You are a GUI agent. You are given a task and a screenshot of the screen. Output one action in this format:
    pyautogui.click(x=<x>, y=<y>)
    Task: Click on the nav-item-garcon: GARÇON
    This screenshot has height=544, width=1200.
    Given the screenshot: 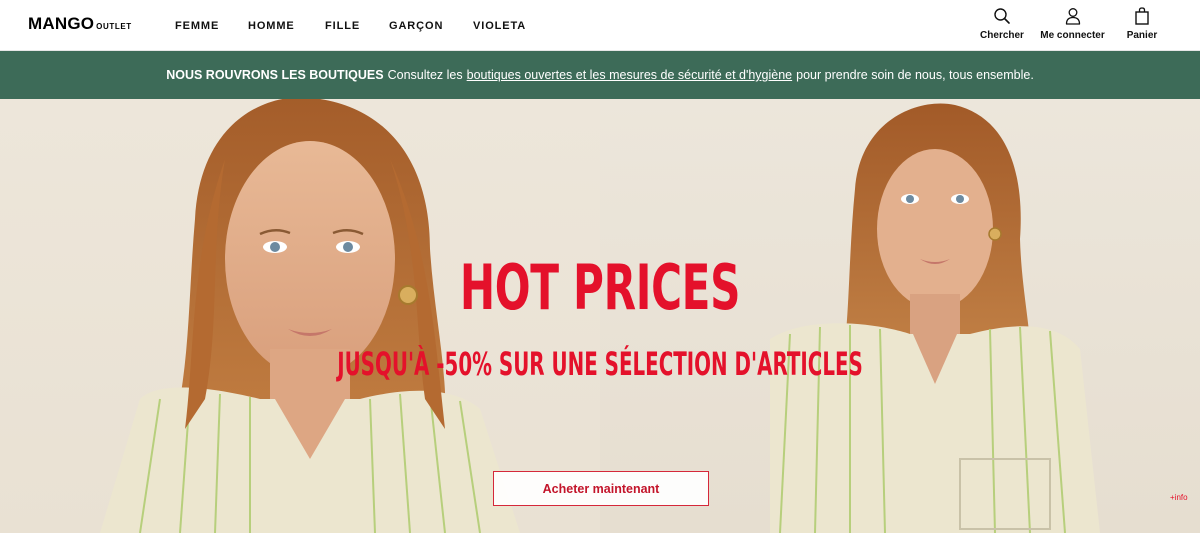 What is the action you would take?
    pyautogui.click(x=431, y=26)
    